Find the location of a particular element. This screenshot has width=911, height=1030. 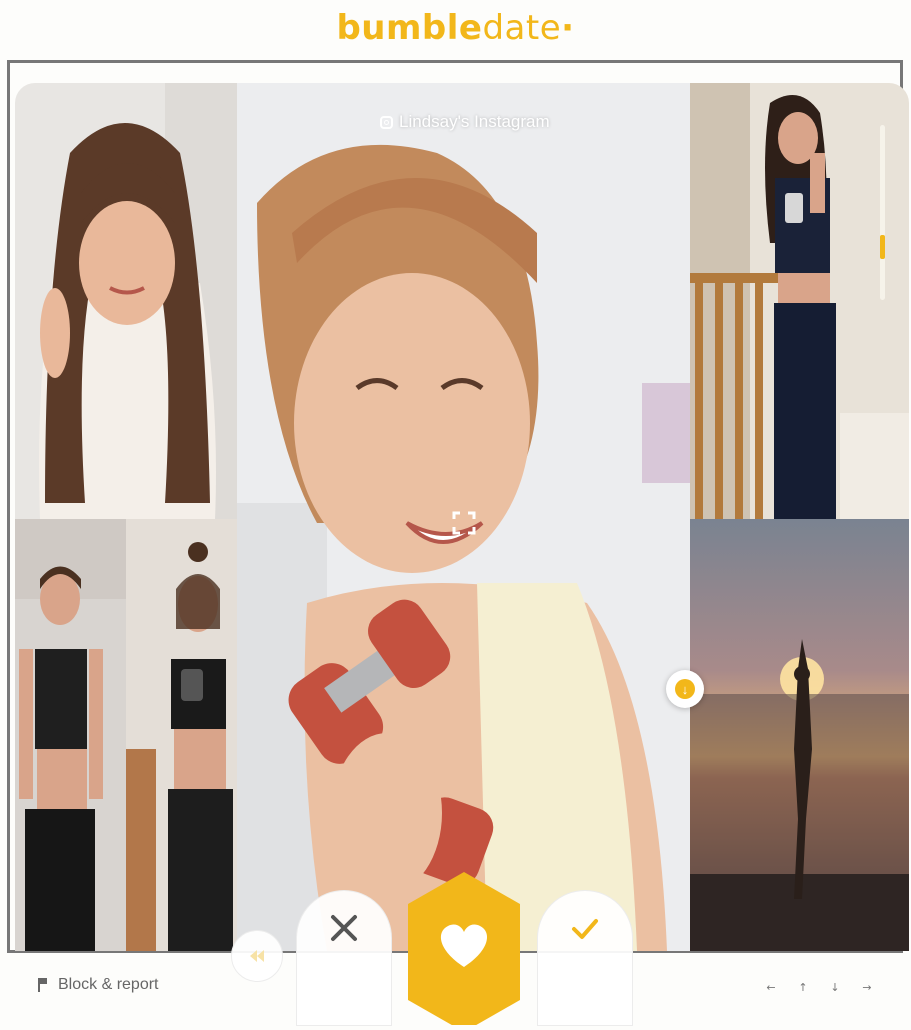

pass-button is located at coordinates (344, 958).